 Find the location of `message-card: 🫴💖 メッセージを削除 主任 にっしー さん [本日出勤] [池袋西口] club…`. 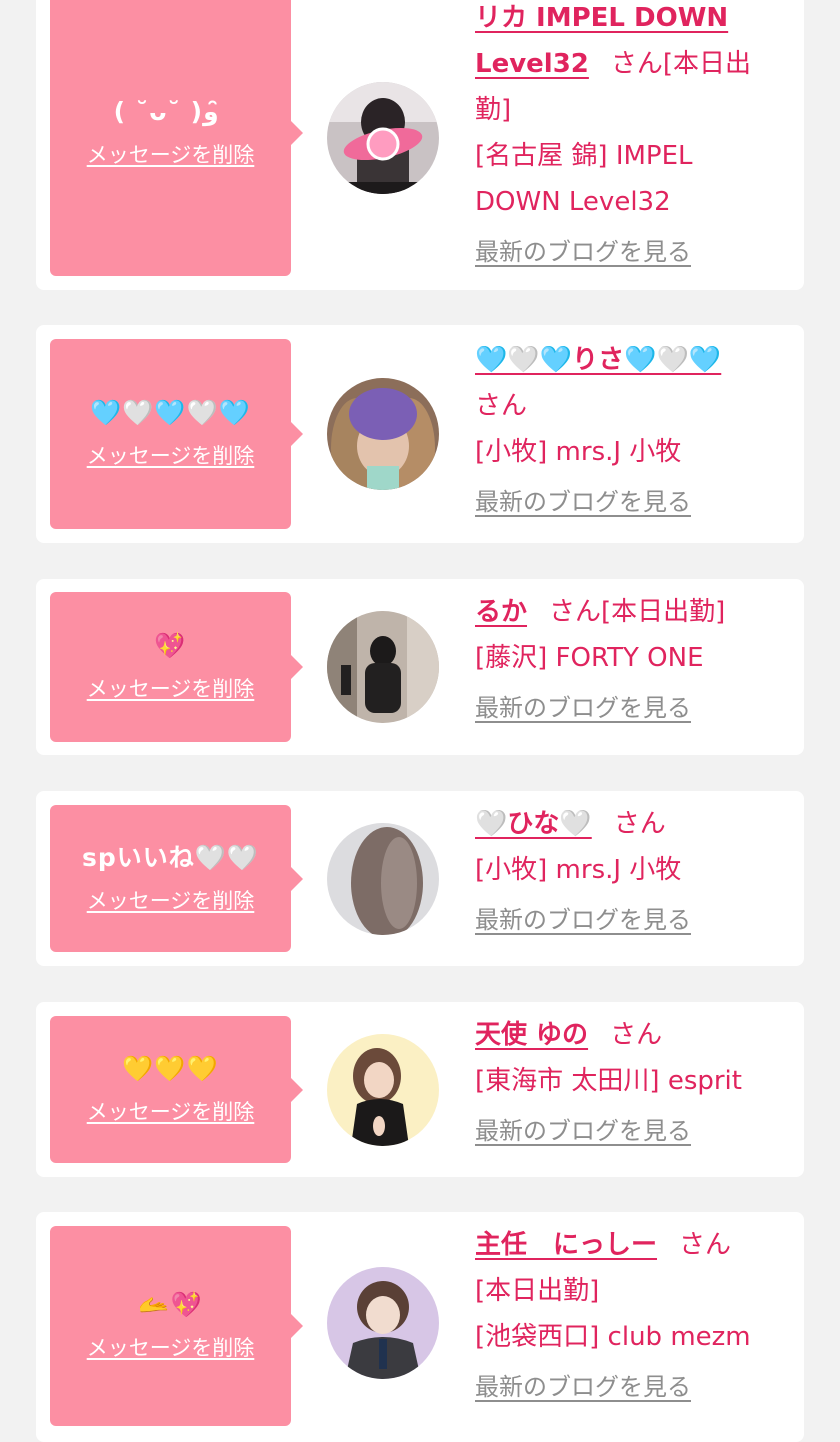

message-card: 🫴💖 メッセージを削除 主任 にっしー さん [本日出勤] [池袋西口] club… is located at coordinates (420, 1327).